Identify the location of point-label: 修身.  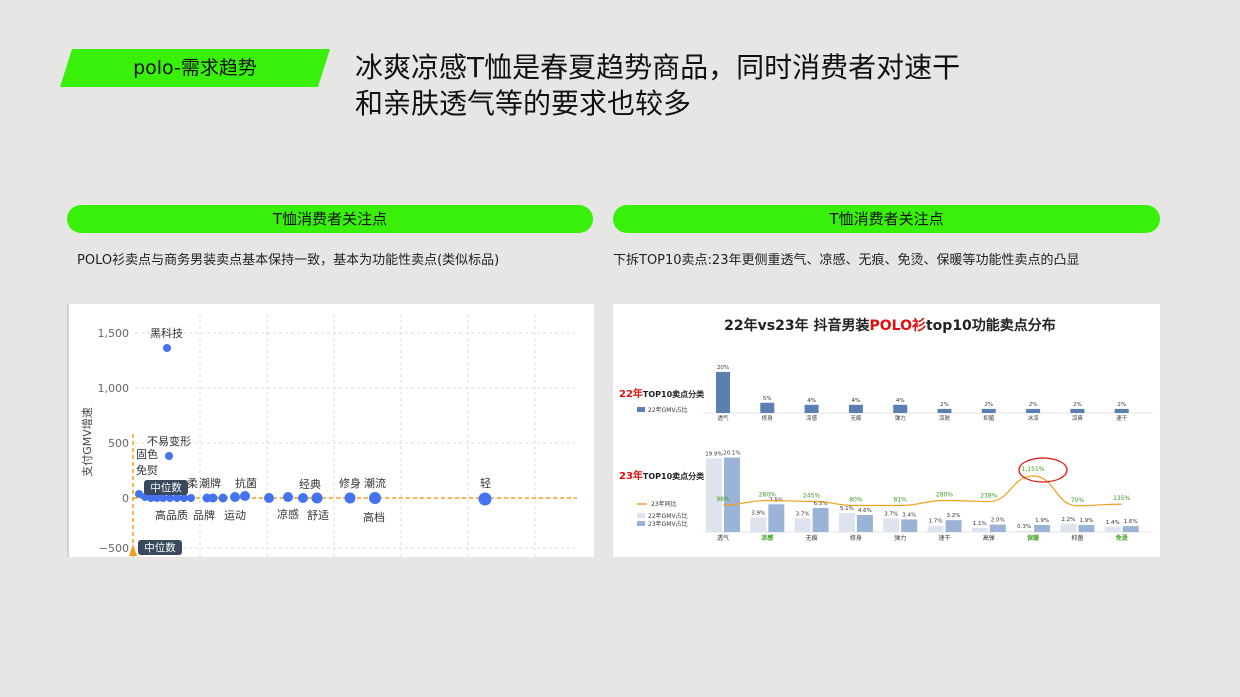
(350, 483).